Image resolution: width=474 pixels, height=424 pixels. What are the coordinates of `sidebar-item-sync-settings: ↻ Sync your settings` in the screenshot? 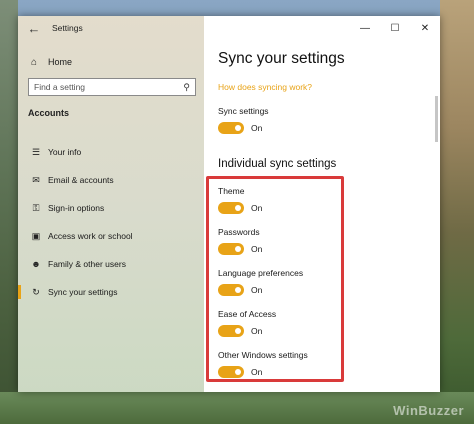 It's located at (111, 292).